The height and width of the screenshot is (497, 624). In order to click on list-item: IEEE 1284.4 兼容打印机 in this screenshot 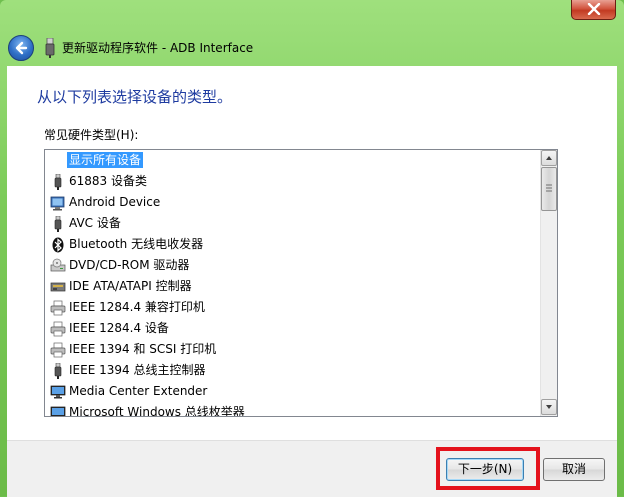, I will do `click(293, 307)`.